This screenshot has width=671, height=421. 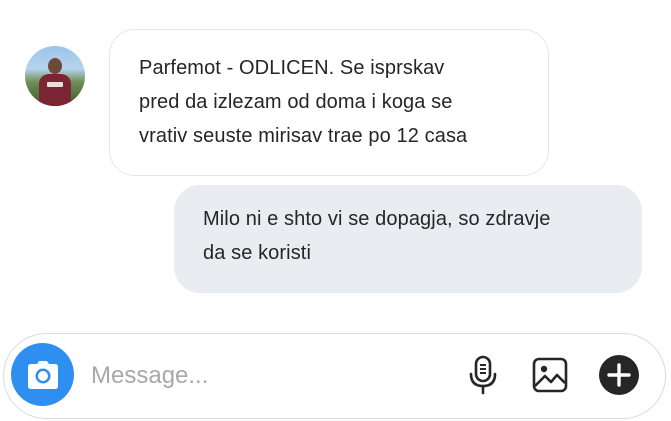 I want to click on camera-button, so click(x=42, y=374).